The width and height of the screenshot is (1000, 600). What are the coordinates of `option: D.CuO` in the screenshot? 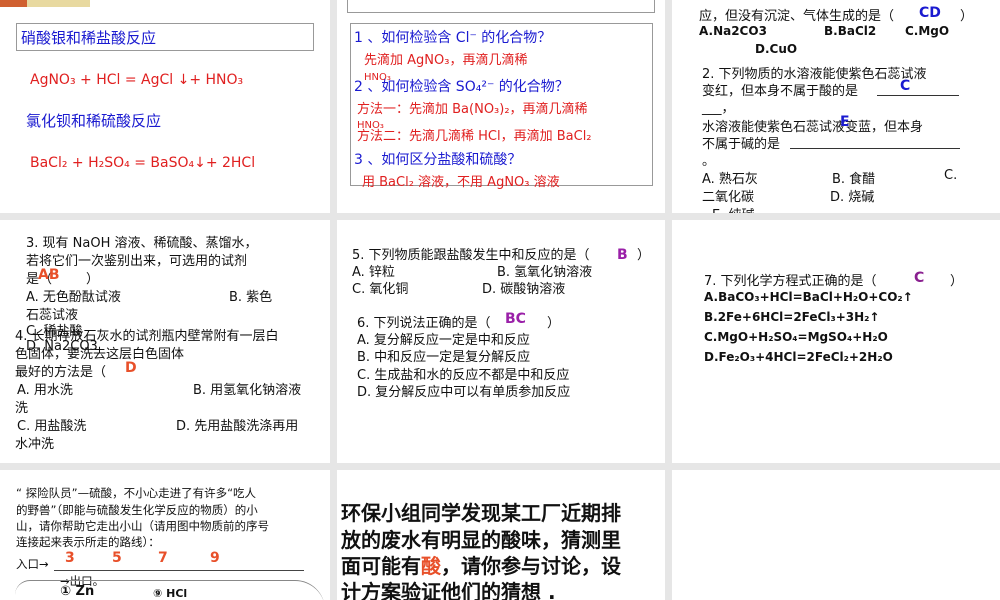 It's located at (776, 49).